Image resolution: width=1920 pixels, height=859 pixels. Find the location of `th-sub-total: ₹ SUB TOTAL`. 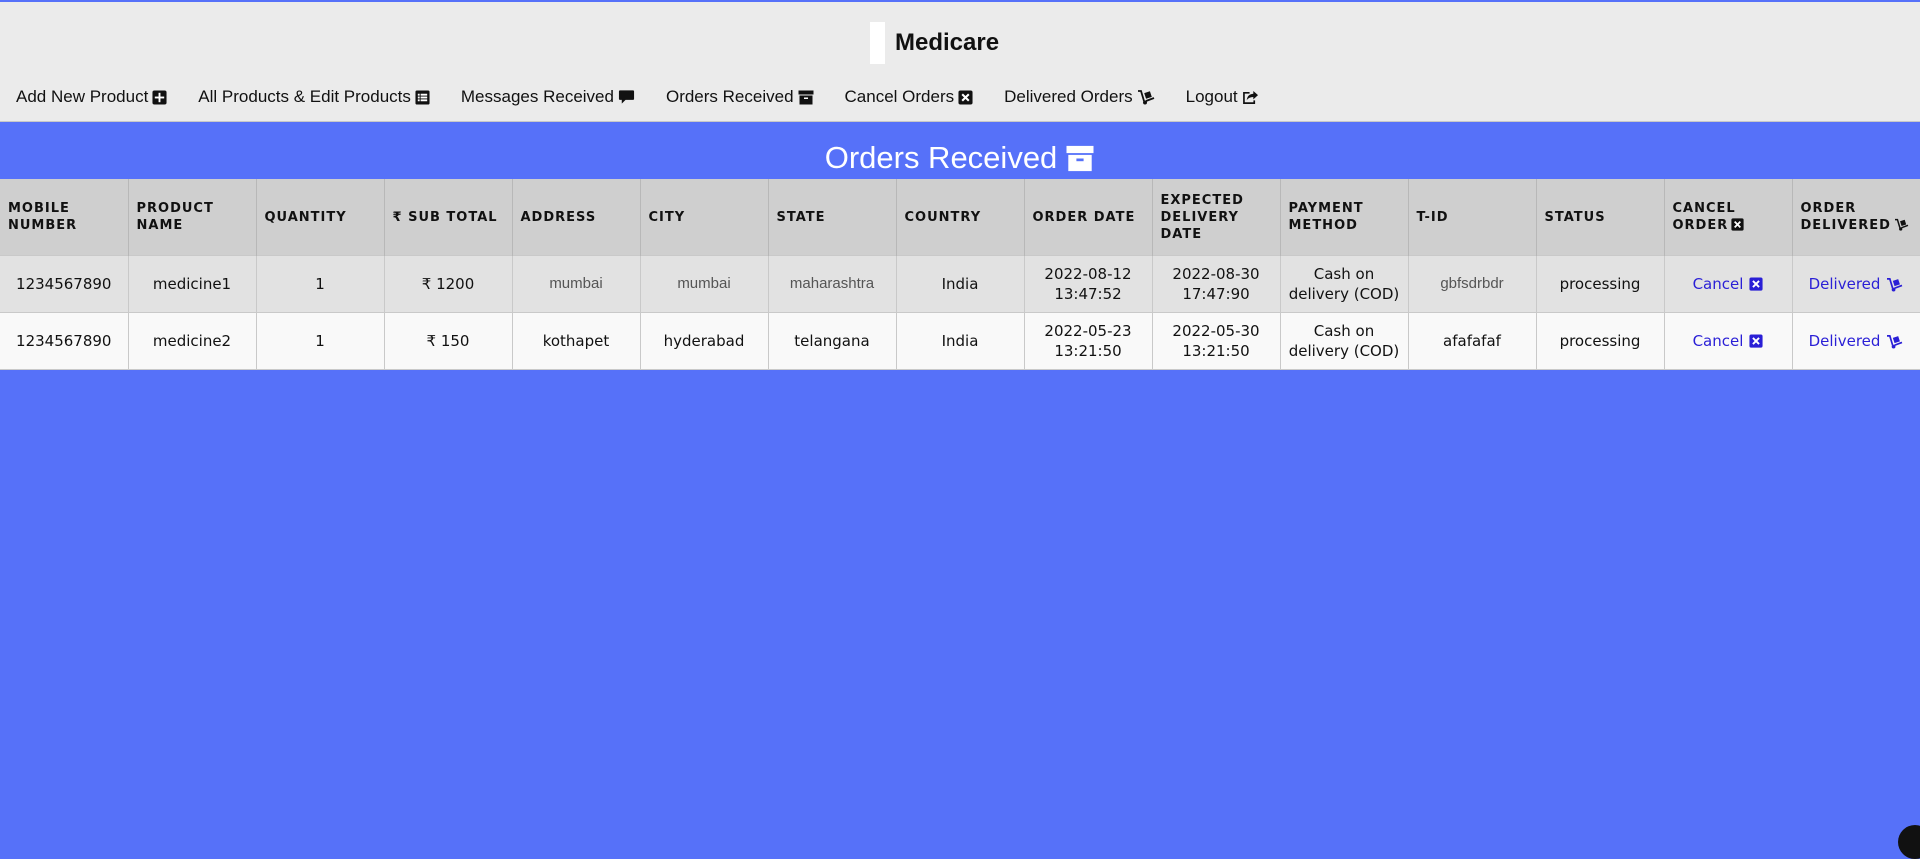

th-sub-total: ₹ SUB TOTAL is located at coordinates (448, 217).